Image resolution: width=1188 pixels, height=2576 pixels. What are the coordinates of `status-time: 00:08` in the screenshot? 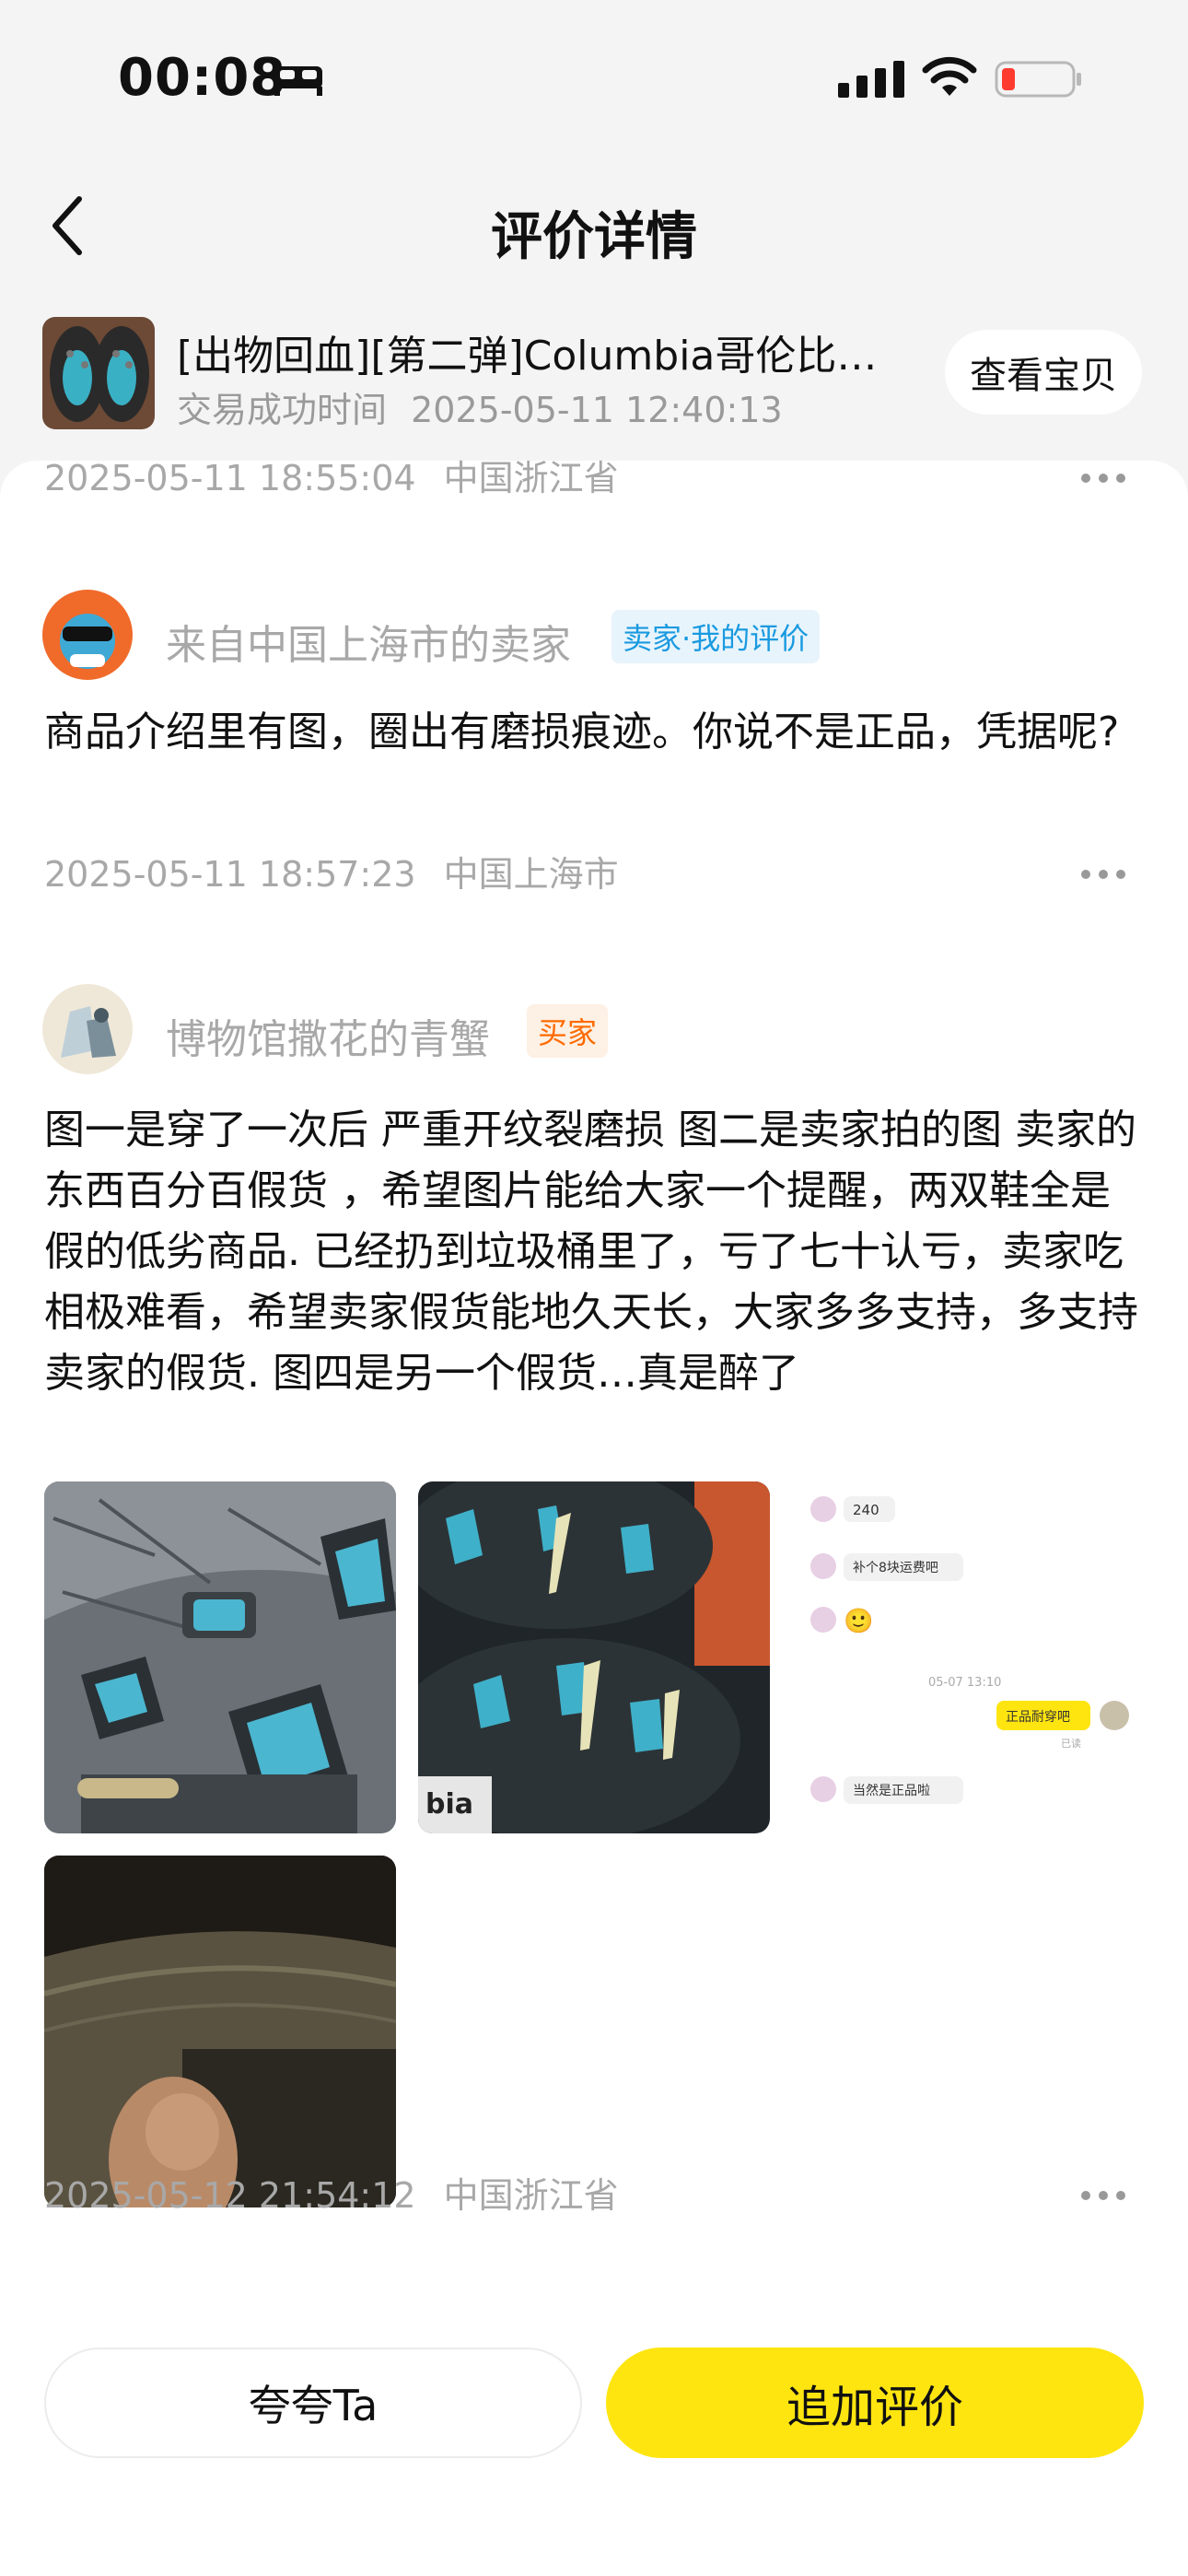 It's located at (202, 78).